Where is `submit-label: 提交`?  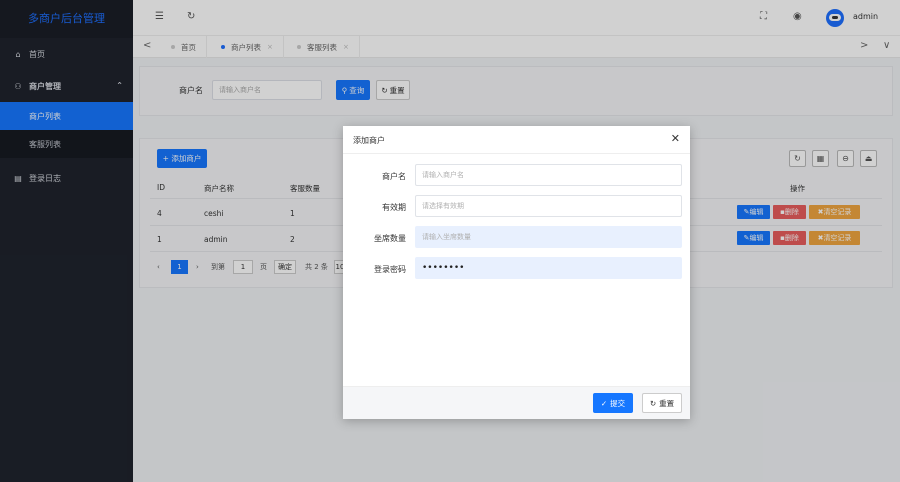 submit-label: 提交 is located at coordinates (618, 403).